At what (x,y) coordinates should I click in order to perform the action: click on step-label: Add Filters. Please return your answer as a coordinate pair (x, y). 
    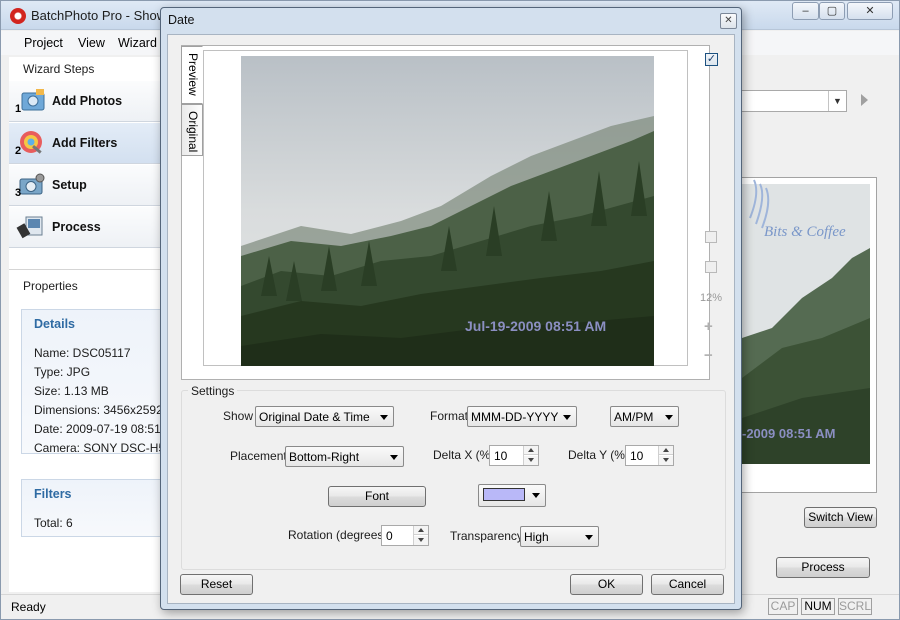
    Looking at the image, I should click on (85, 143).